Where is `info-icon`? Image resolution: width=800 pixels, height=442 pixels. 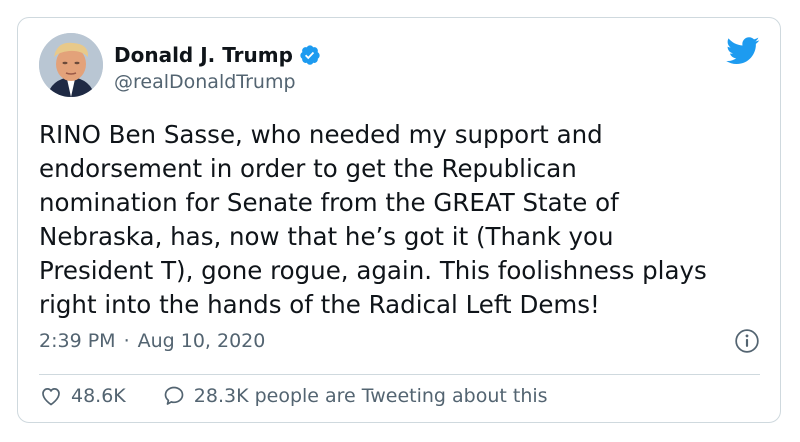
info-icon is located at coordinates (747, 341).